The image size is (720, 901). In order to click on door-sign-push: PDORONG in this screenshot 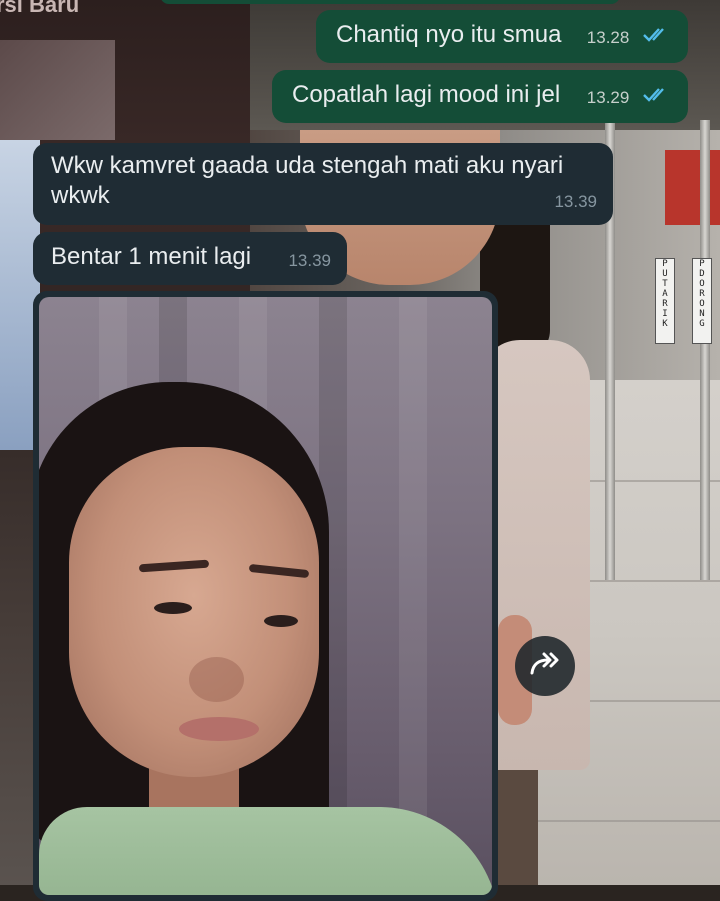, I will do `click(702, 301)`.